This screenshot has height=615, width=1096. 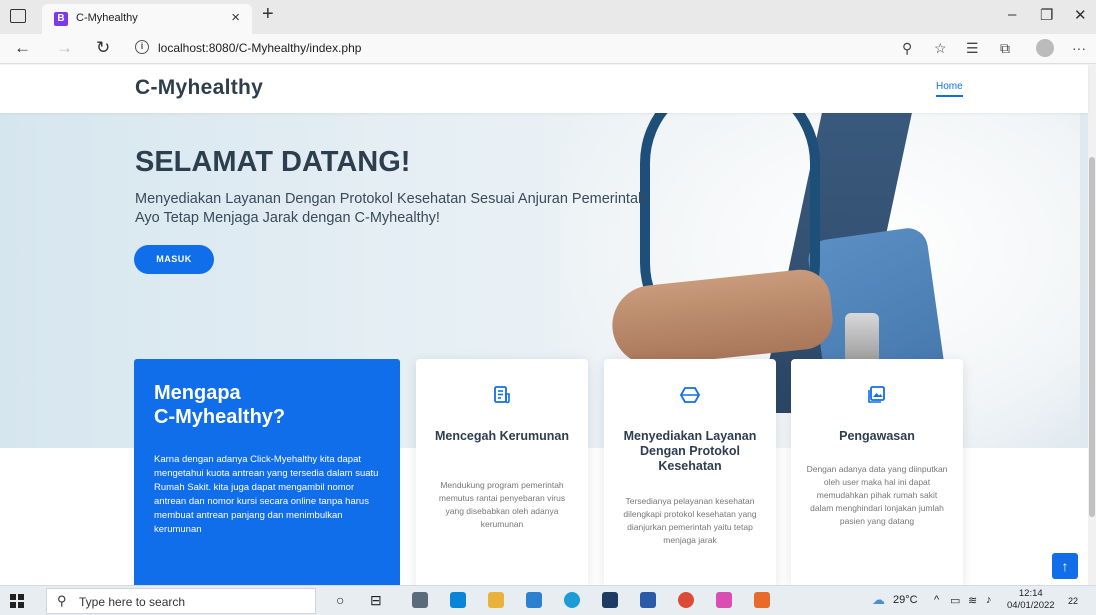 What do you see at coordinates (1065, 566) in the screenshot?
I see `back-to-top-button: ↑` at bounding box center [1065, 566].